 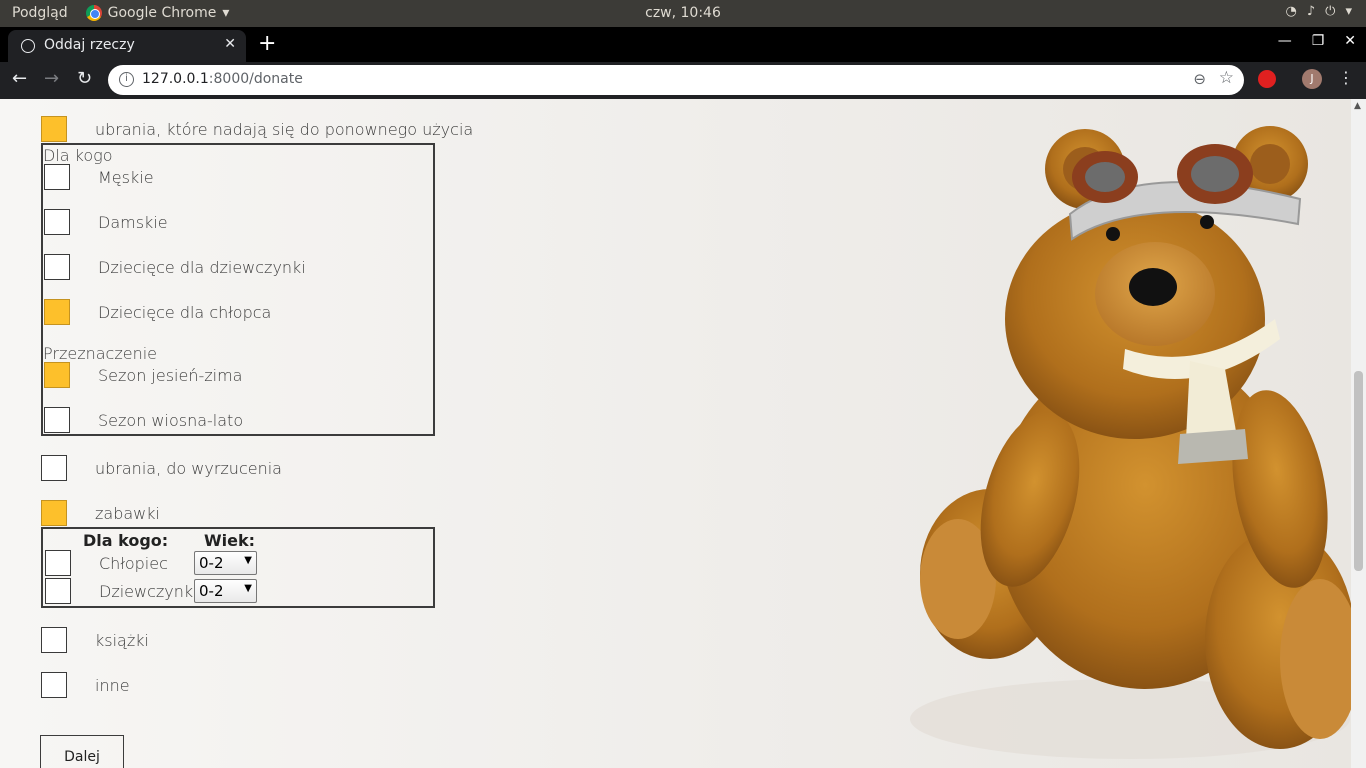 I want to click on reload-icon: ↻, so click(x=84, y=78).